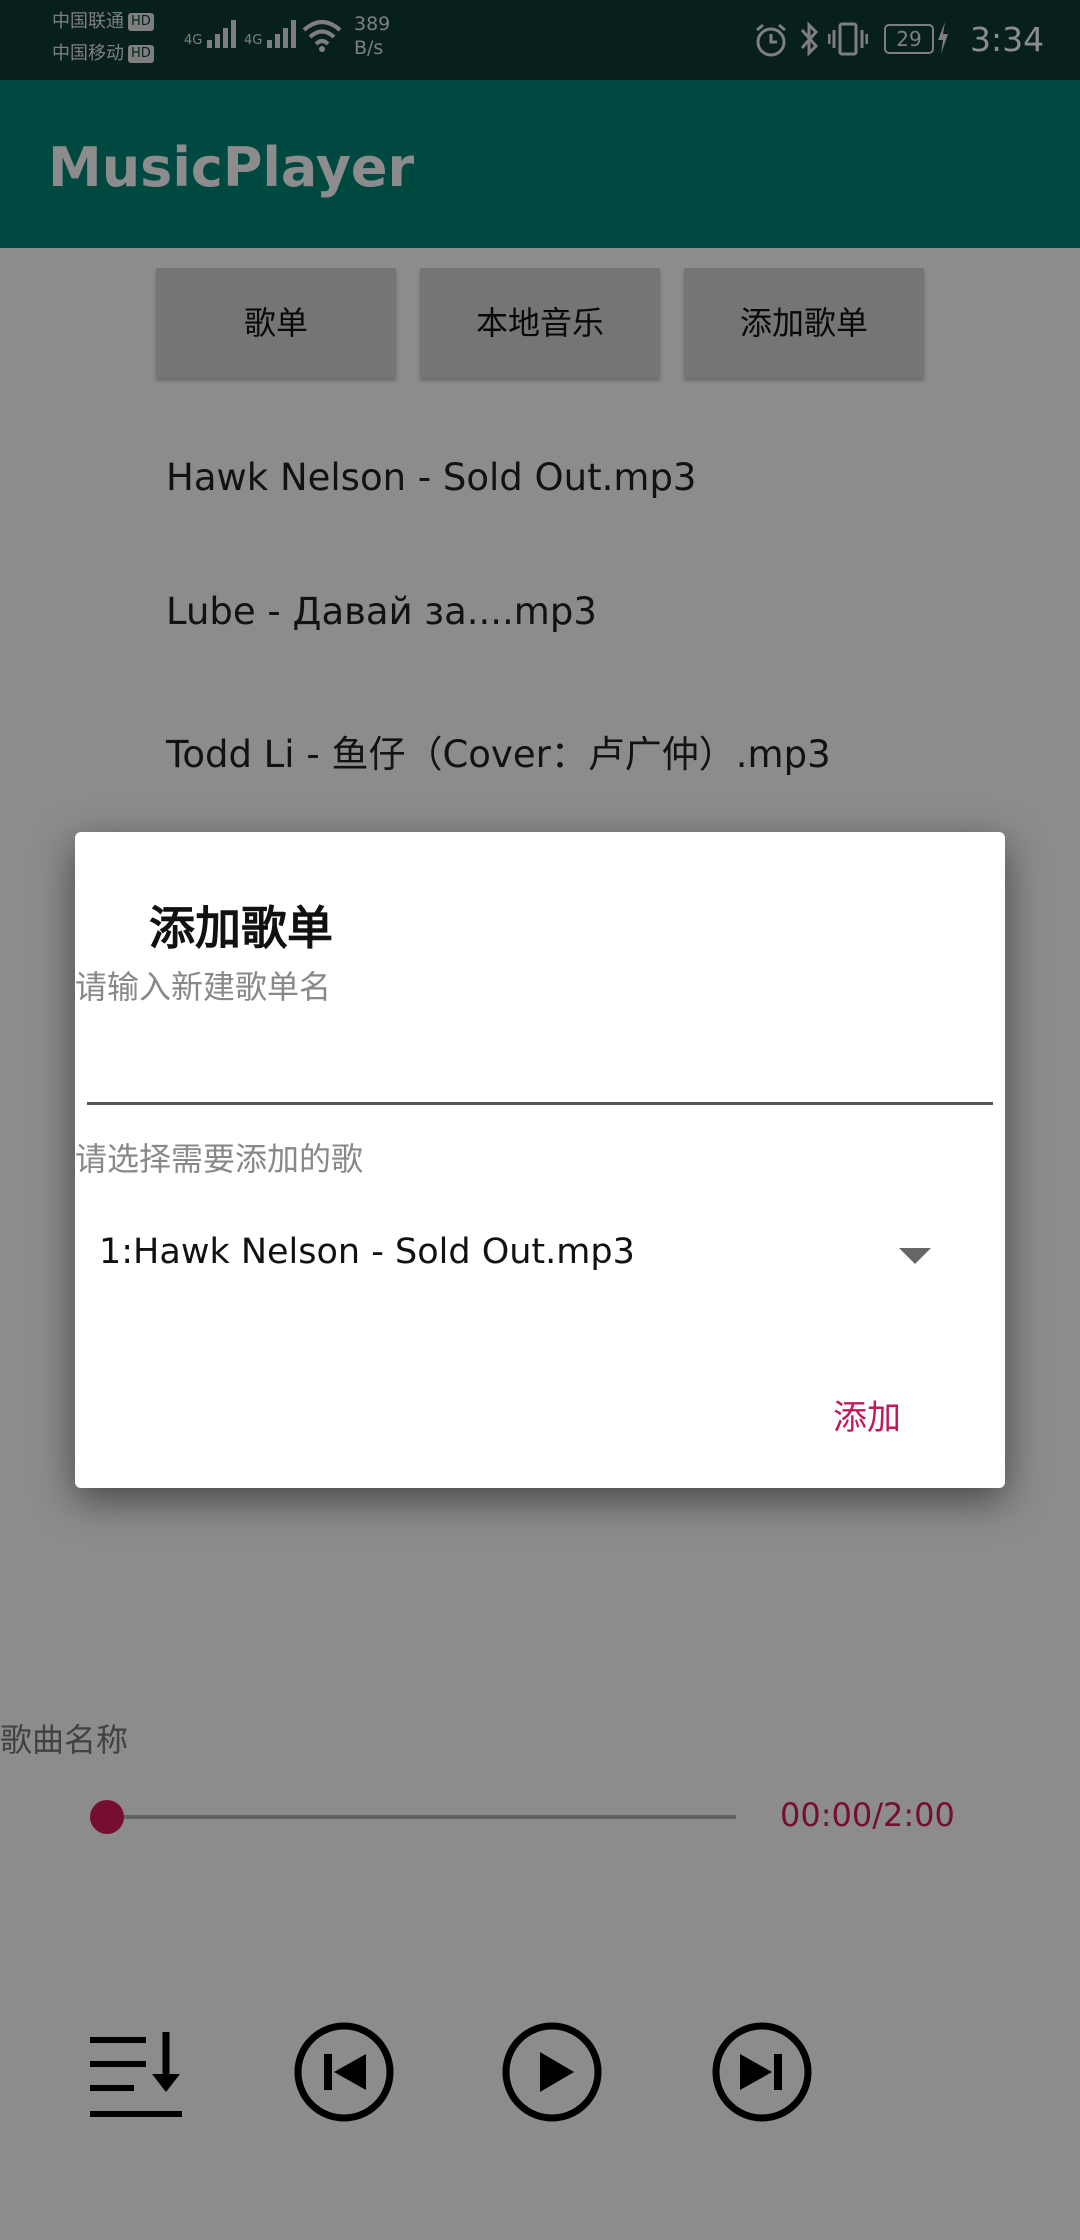 This screenshot has width=1080, height=2240. I want to click on song-select: 1:Hawk Nelson - Sold Out.mp3, so click(549, 1260).